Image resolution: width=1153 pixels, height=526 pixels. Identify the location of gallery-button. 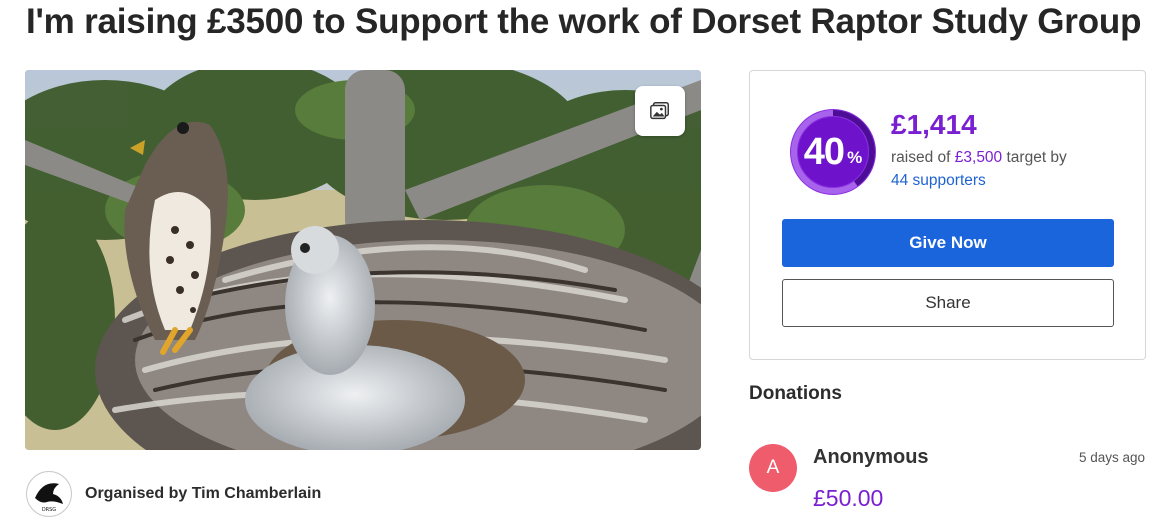
(660, 111).